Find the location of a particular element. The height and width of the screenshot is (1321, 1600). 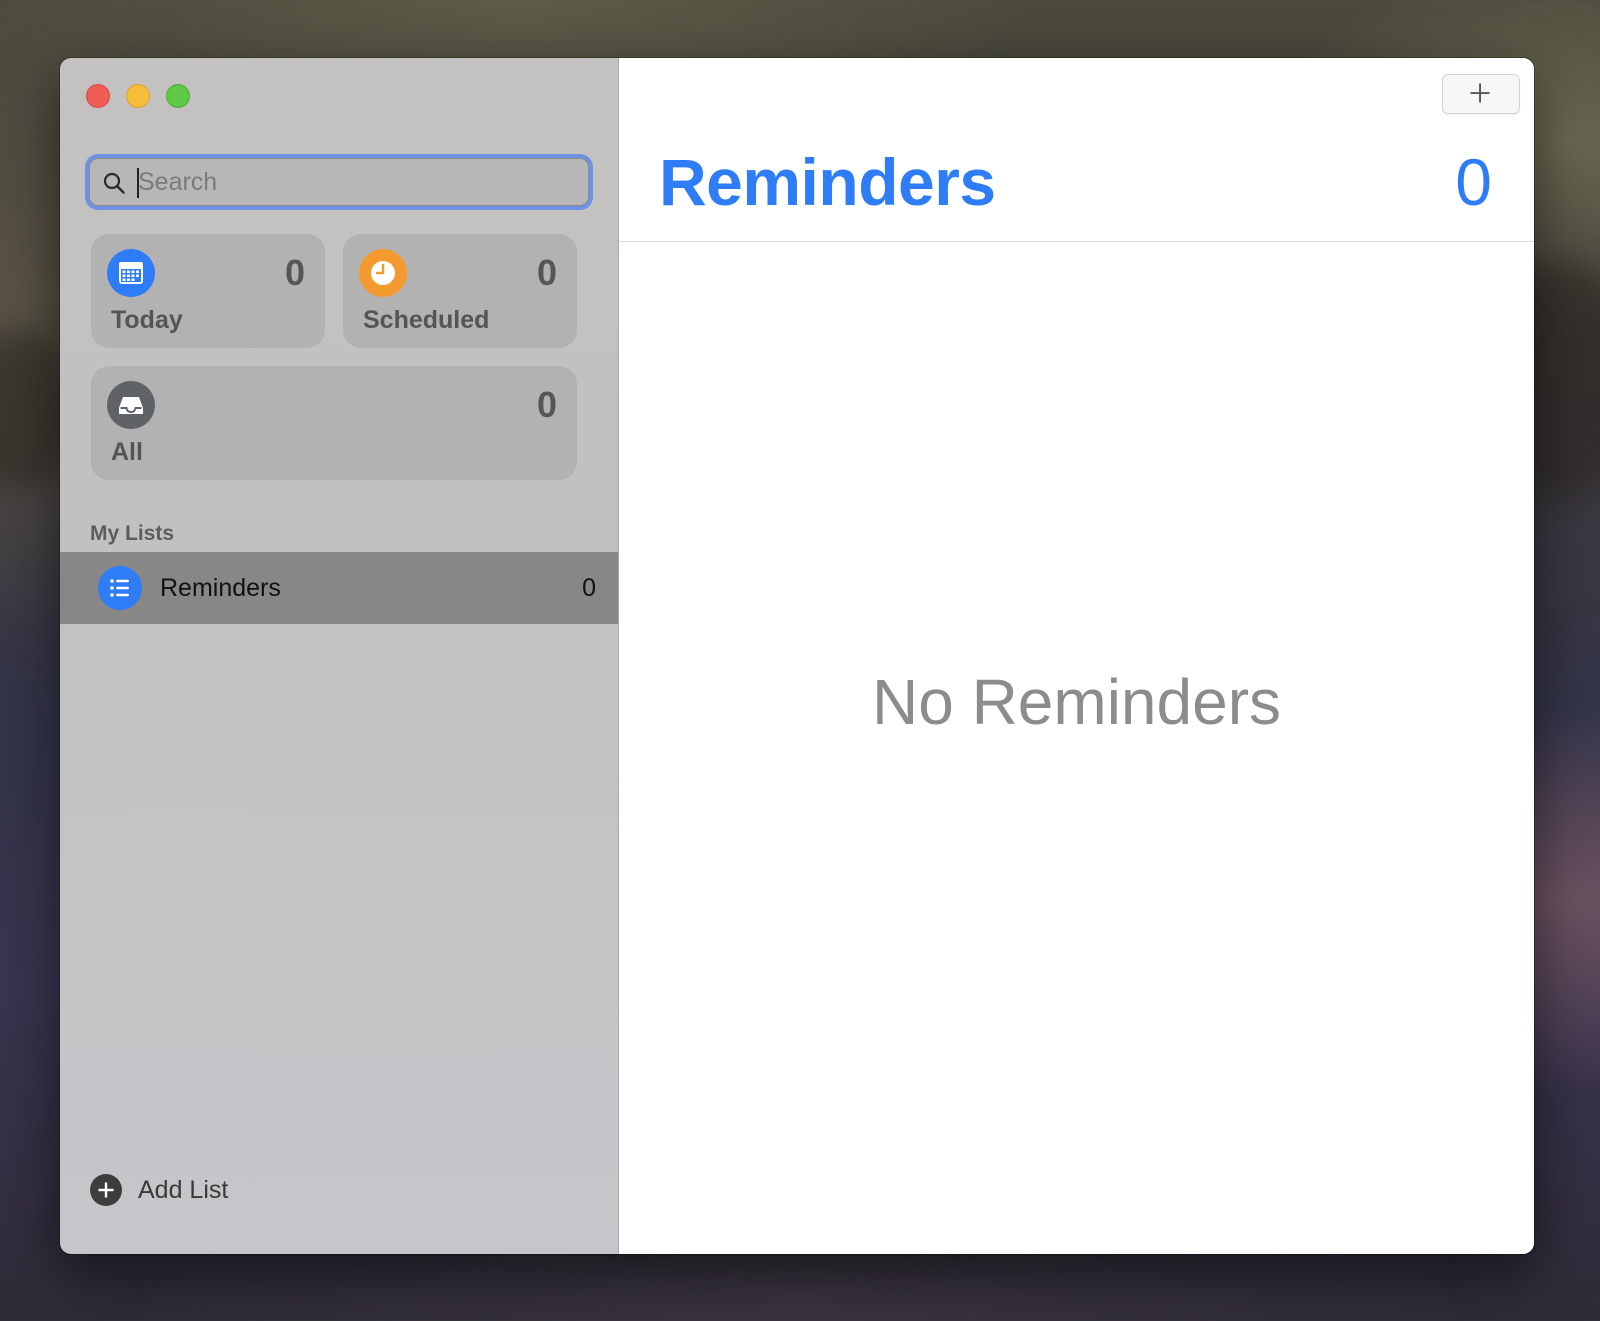

plus-icon is located at coordinates (1480, 93).